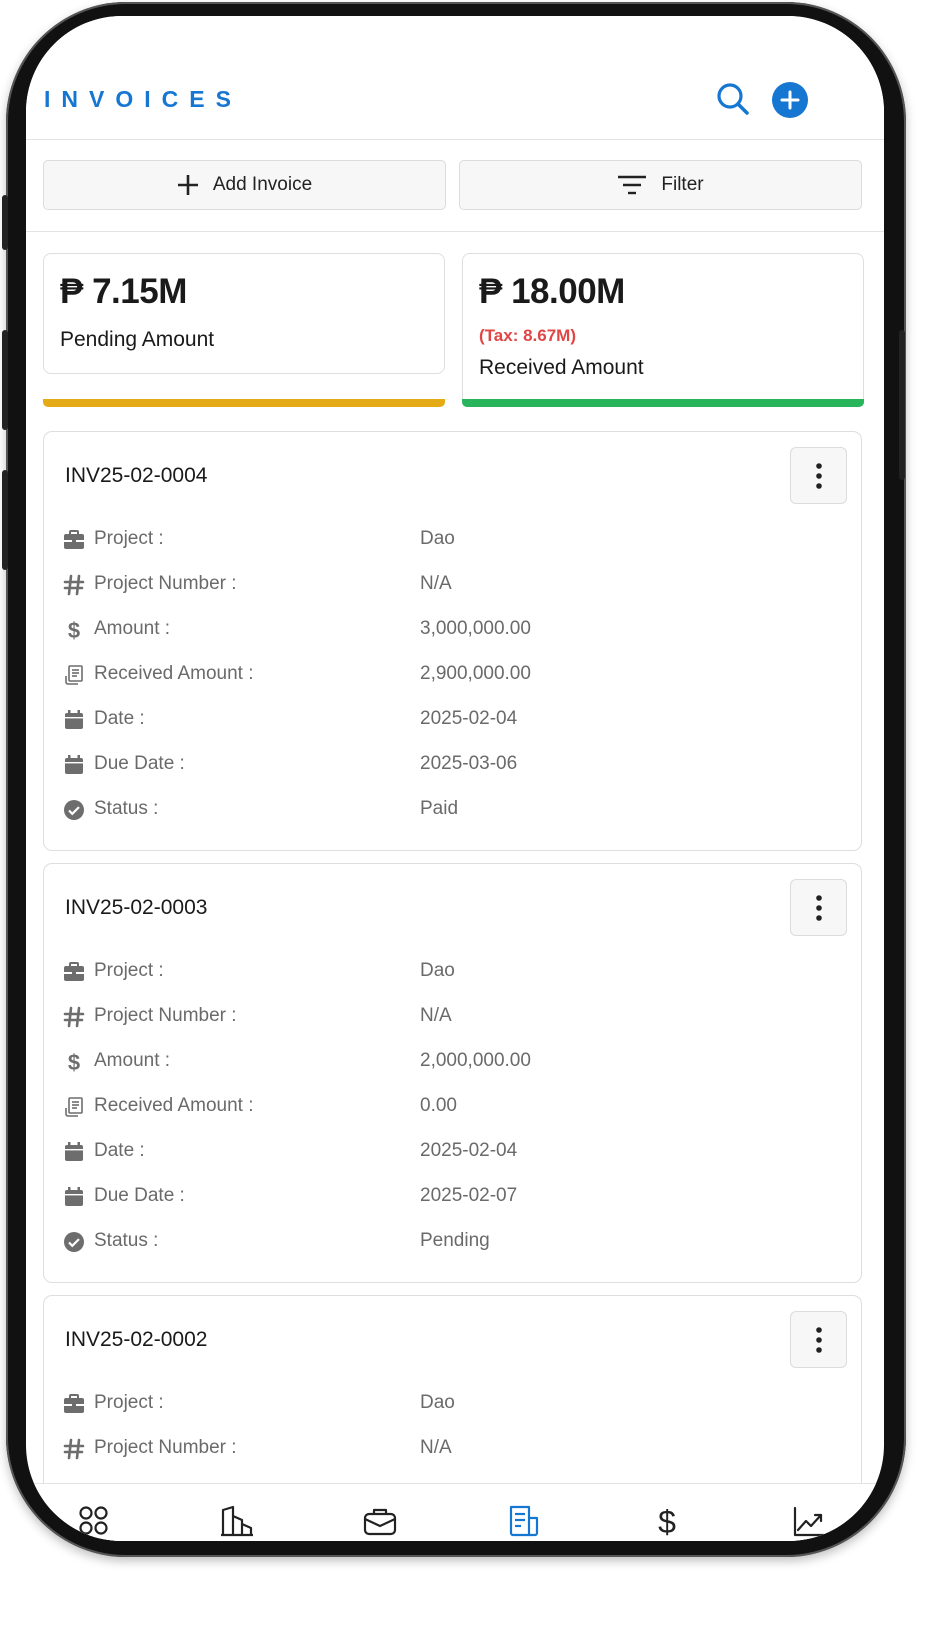 The width and height of the screenshot is (947, 1640). What do you see at coordinates (453, 765) in the screenshot?
I see `field-due-date: Due Date : 2025-03-06` at bounding box center [453, 765].